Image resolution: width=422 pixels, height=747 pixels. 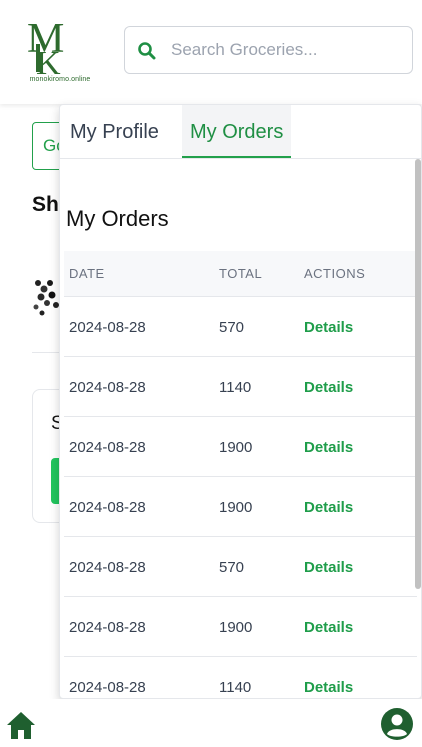 What do you see at coordinates (211, 723) in the screenshot?
I see `bottom-nav` at bounding box center [211, 723].